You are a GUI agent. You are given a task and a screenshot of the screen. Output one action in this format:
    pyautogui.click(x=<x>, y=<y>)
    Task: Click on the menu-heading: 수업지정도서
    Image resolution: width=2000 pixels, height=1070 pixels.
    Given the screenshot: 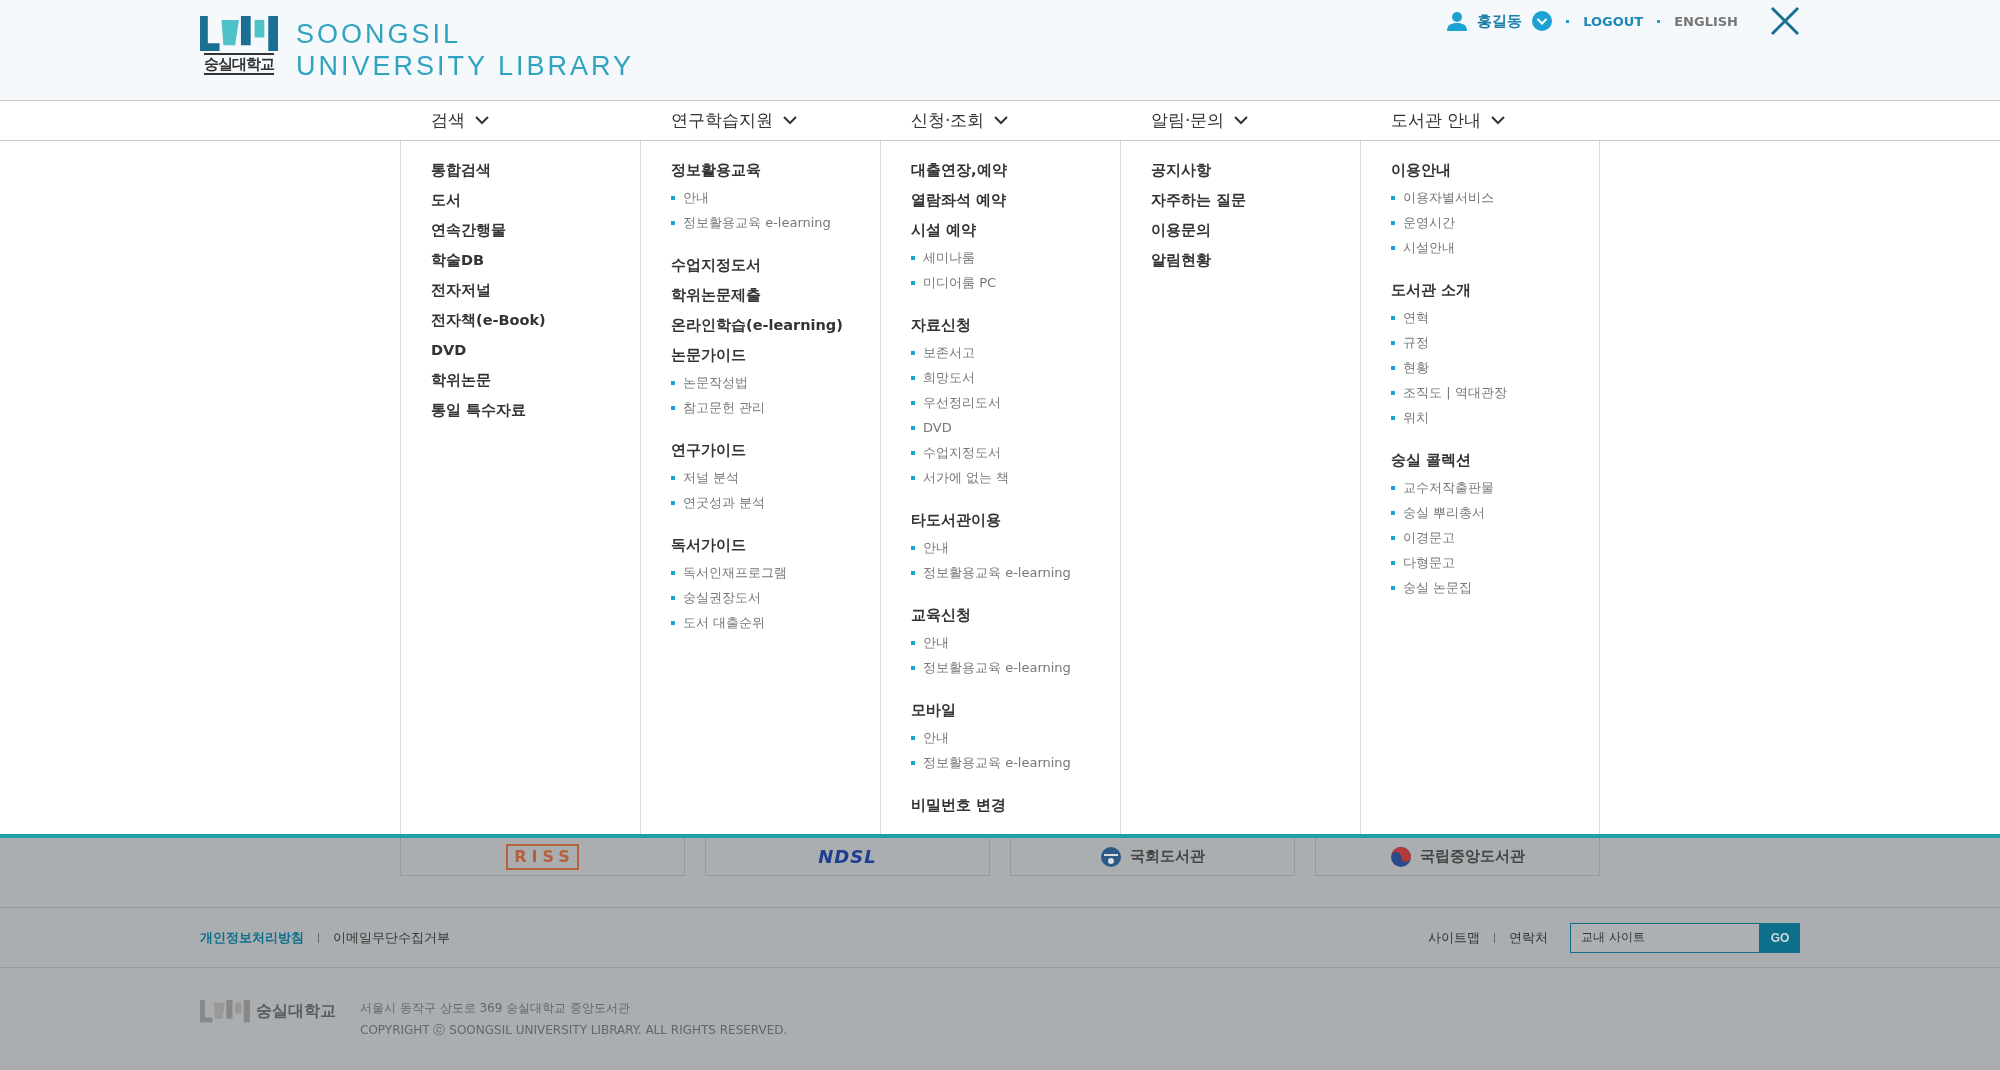 What is the action you would take?
    pyautogui.click(x=775, y=265)
    